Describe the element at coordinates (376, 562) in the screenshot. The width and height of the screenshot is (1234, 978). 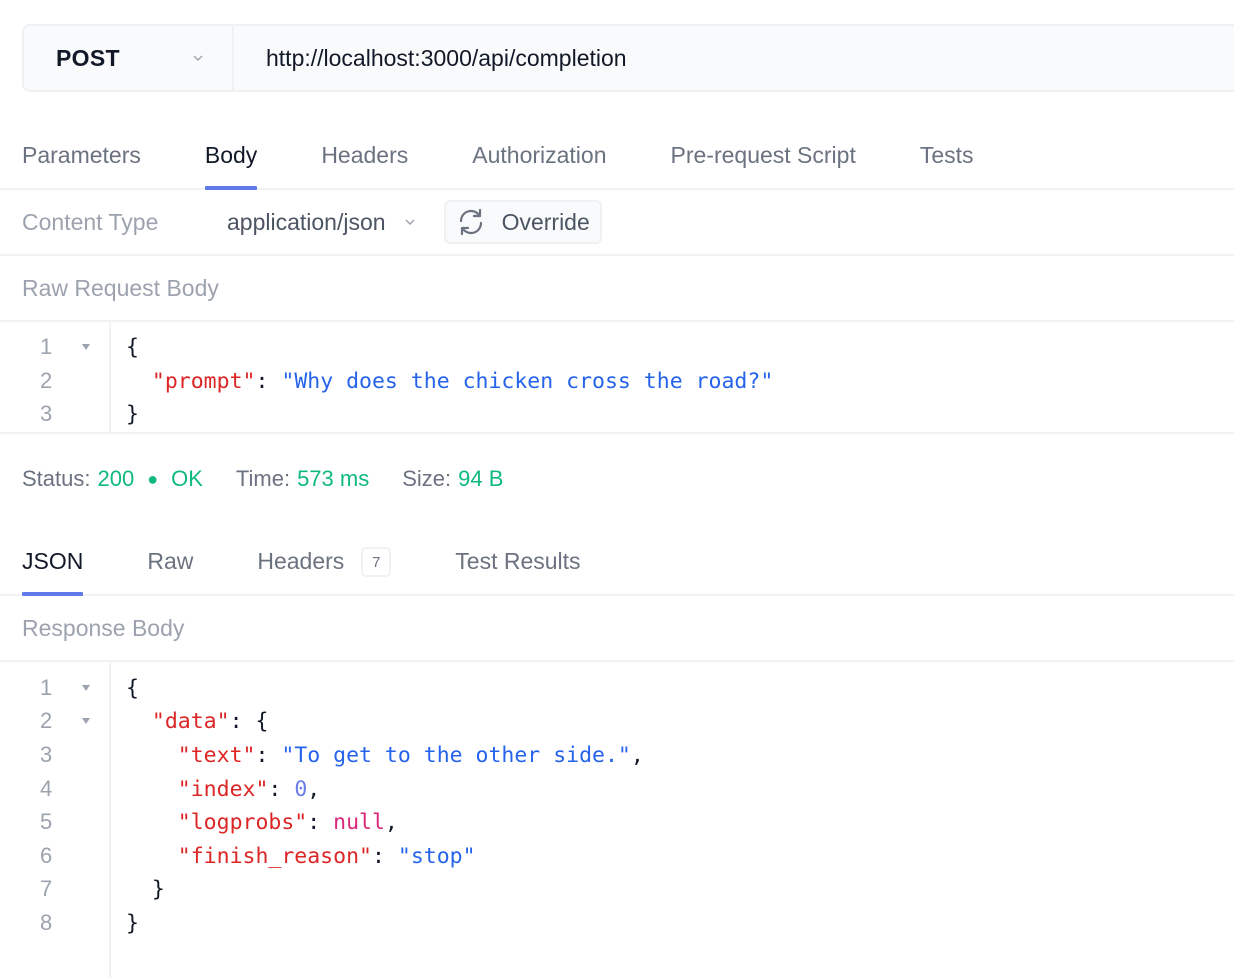
I see `headers-count-badge: 7` at that location.